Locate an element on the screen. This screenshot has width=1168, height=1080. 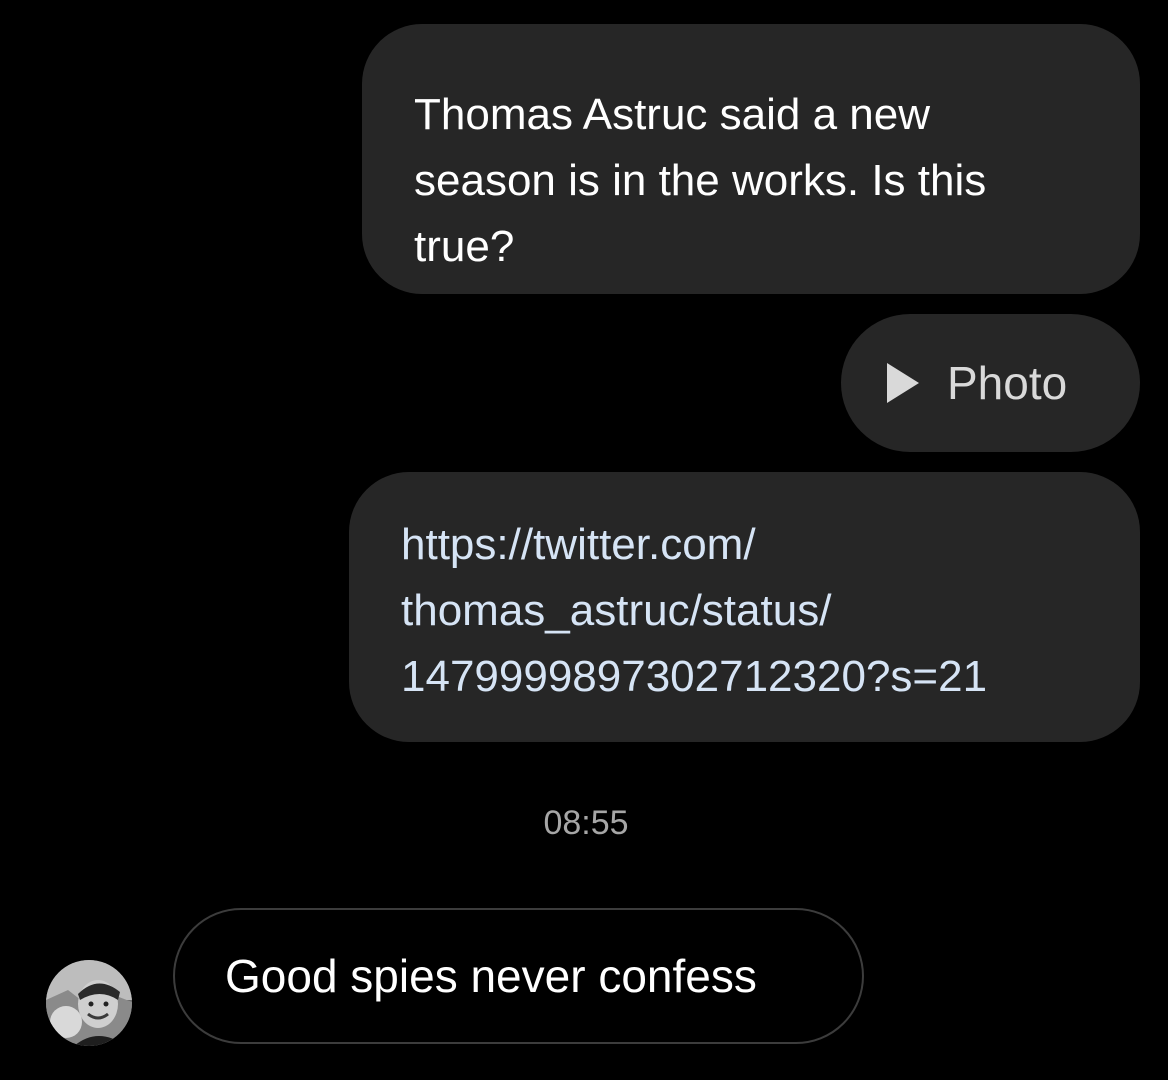
play-icon is located at coordinates (903, 383).